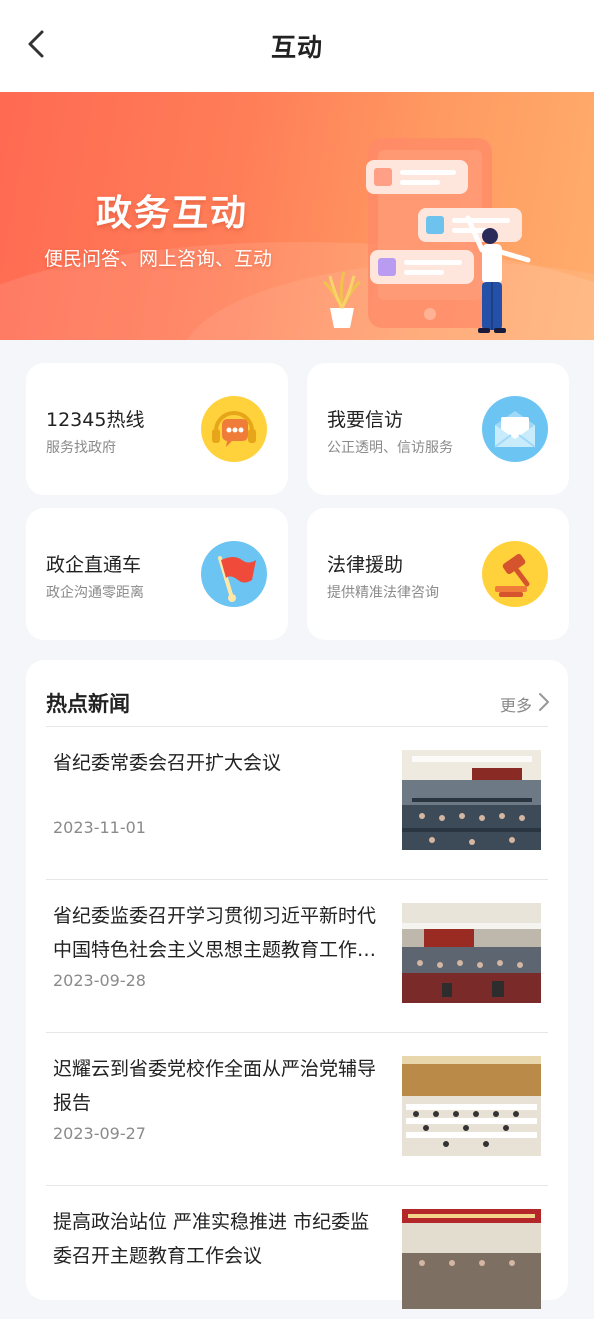 The image size is (594, 1319). I want to click on news-date: 2023-09-27, so click(99, 1133).